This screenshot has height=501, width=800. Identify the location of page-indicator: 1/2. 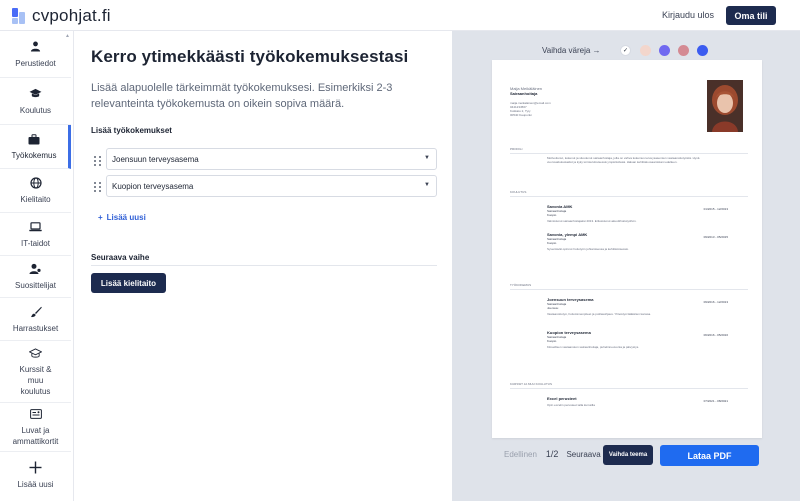
(552, 454).